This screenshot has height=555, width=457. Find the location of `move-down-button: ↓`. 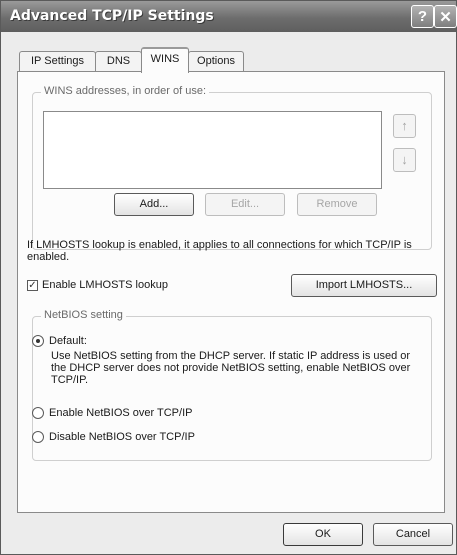

move-down-button: ↓ is located at coordinates (404, 160).